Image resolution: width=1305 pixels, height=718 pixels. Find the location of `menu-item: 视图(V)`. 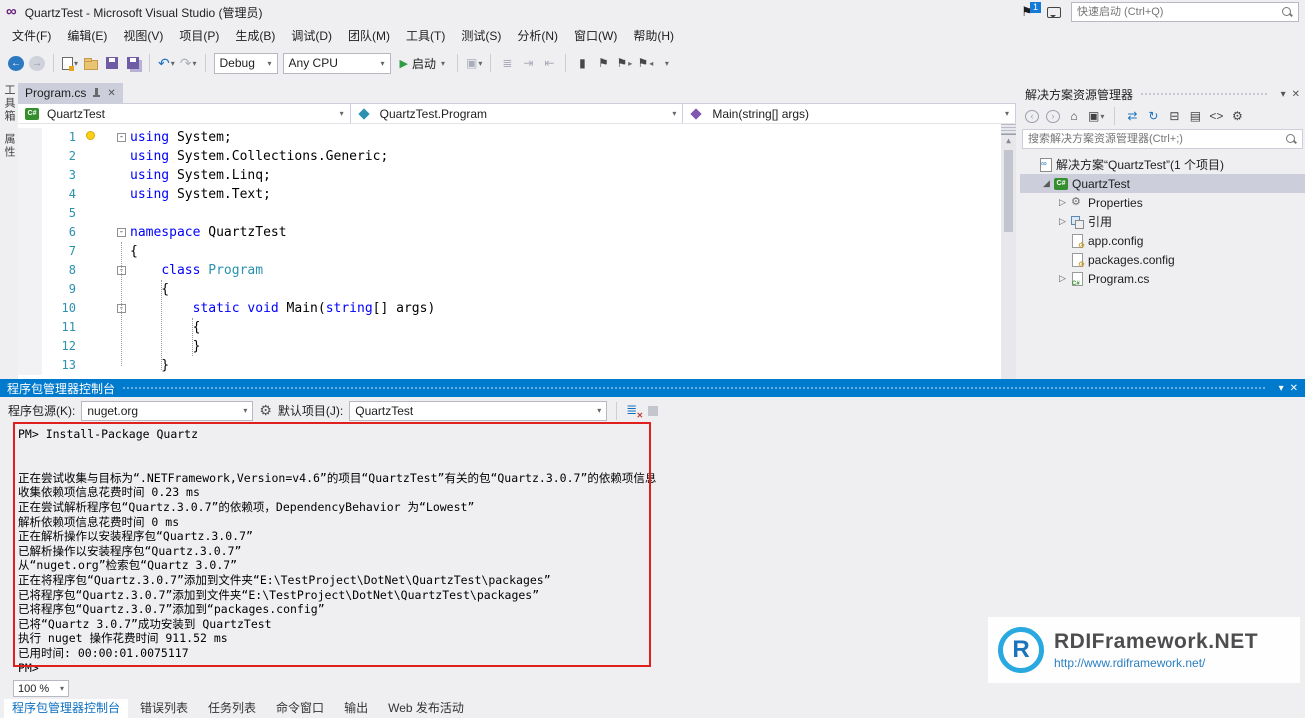

menu-item: 视图(V) is located at coordinates (143, 36).